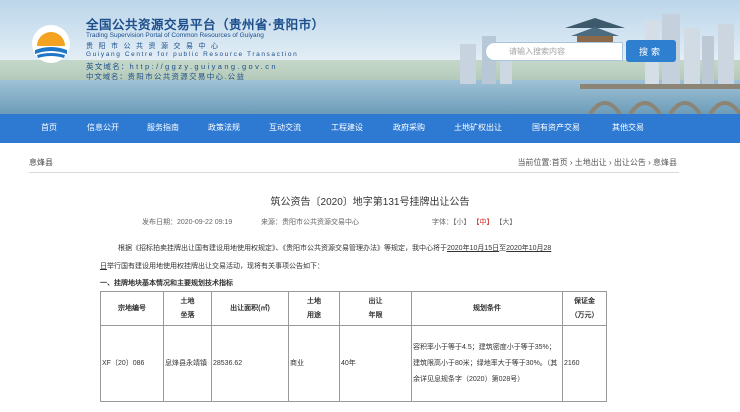 The height and width of the screenshot is (412, 740). Describe the element at coordinates (529, 248) in the screenshot. I see `para1-date-end: 2020年10月28` at that location.